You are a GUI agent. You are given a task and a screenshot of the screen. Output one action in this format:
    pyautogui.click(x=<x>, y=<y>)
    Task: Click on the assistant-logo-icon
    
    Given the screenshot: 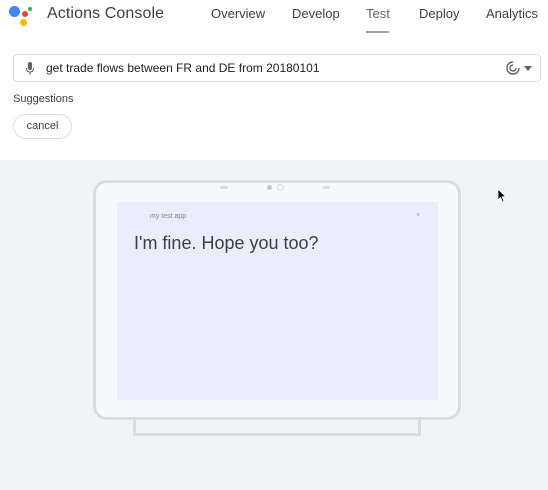 What is the action you would take?
    pyautogui.click(x=21, y=16)
    